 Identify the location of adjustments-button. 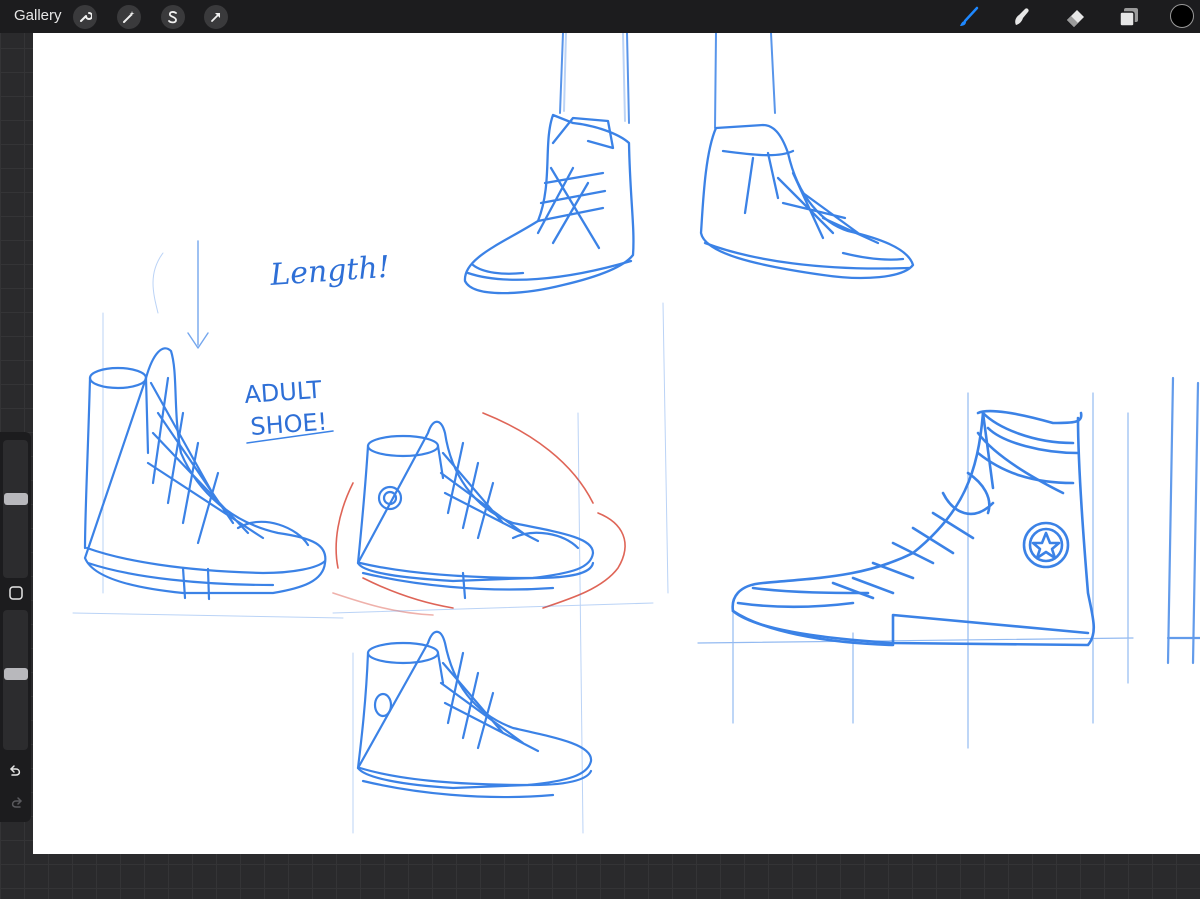
(129, 17).